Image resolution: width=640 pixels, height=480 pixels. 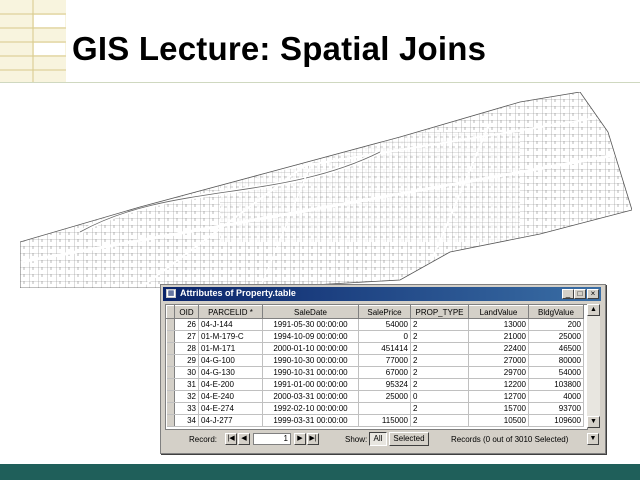 I want to click on table-cell: 109600, so click(x=556, y=420).